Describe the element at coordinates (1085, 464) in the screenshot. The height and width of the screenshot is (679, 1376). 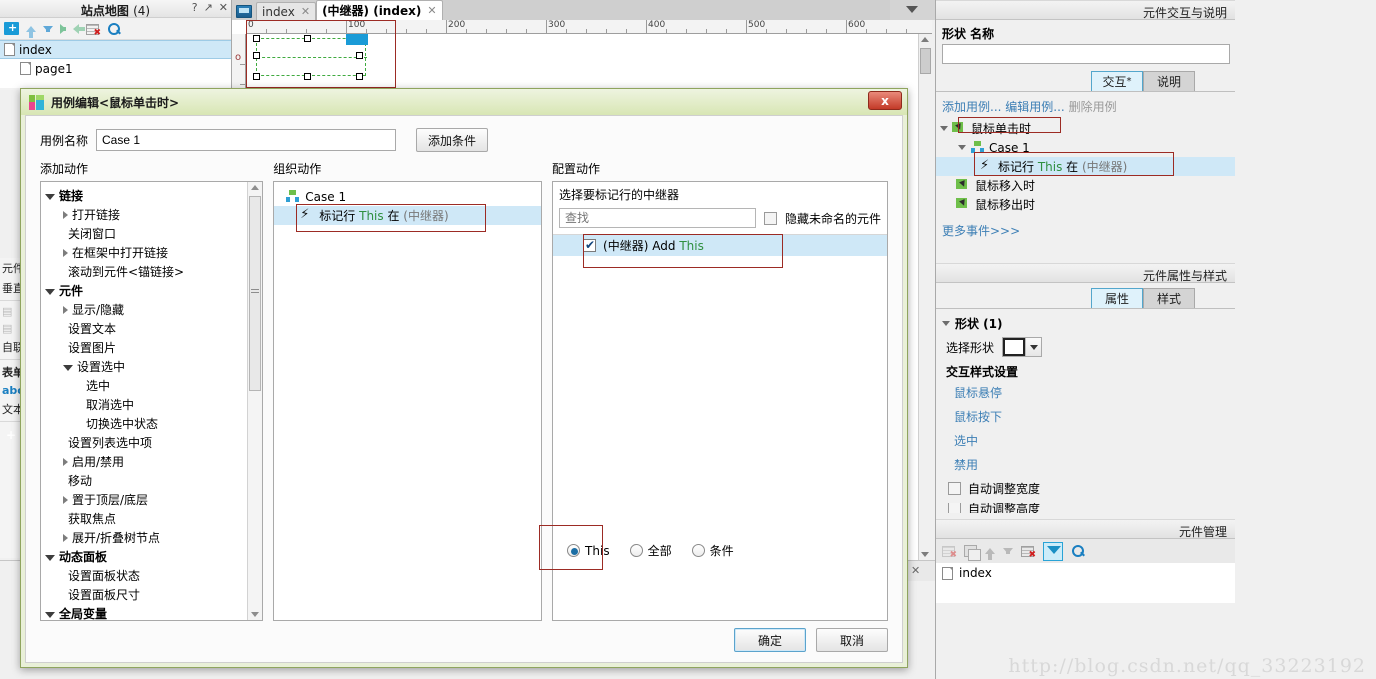
I see `style-link-disabled: 禁用` at that location.